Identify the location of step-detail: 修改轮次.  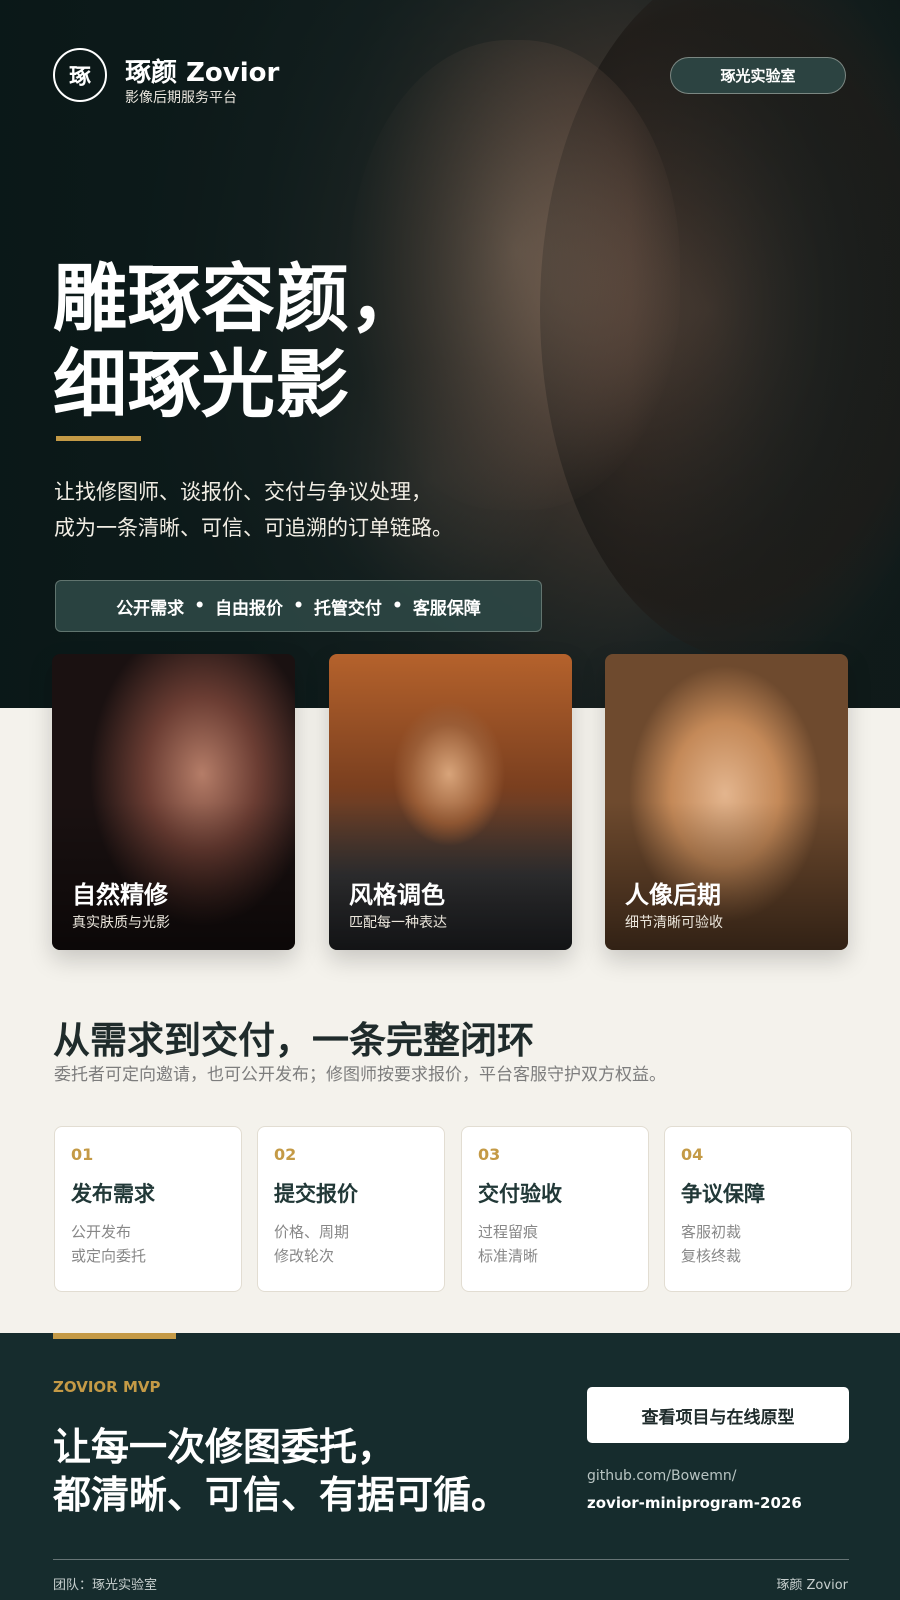
(304, 1256).